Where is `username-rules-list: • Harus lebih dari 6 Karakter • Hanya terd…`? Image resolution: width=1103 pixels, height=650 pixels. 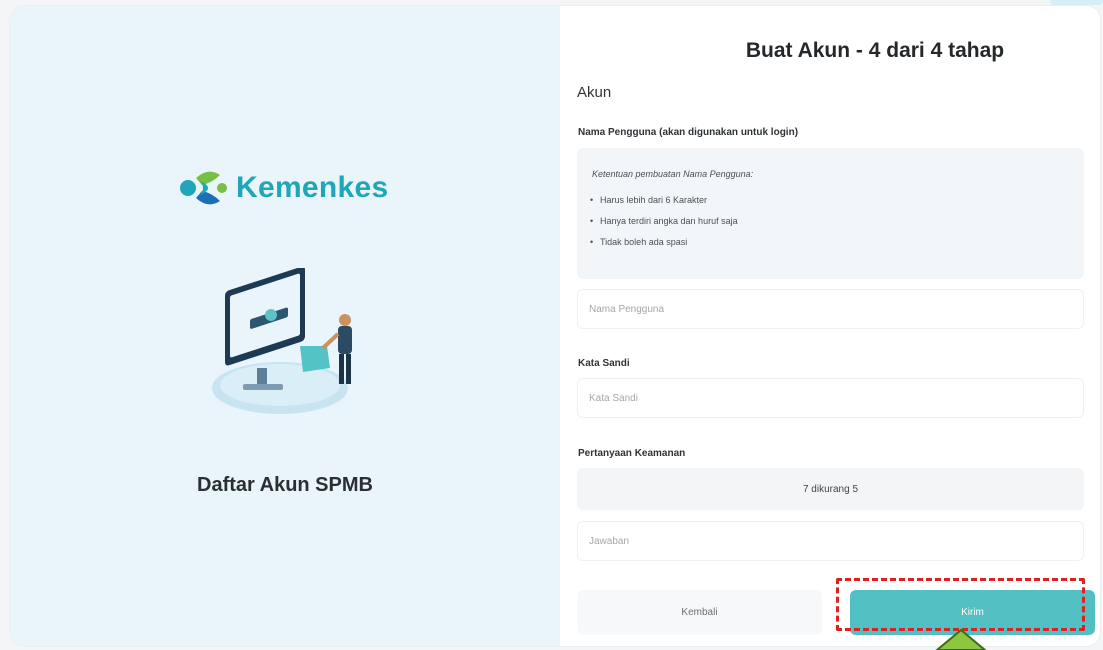 username-rules-list: • Harus lebih dari 6 Karakter • Hanya terd… is located at coordinates (664, 221).